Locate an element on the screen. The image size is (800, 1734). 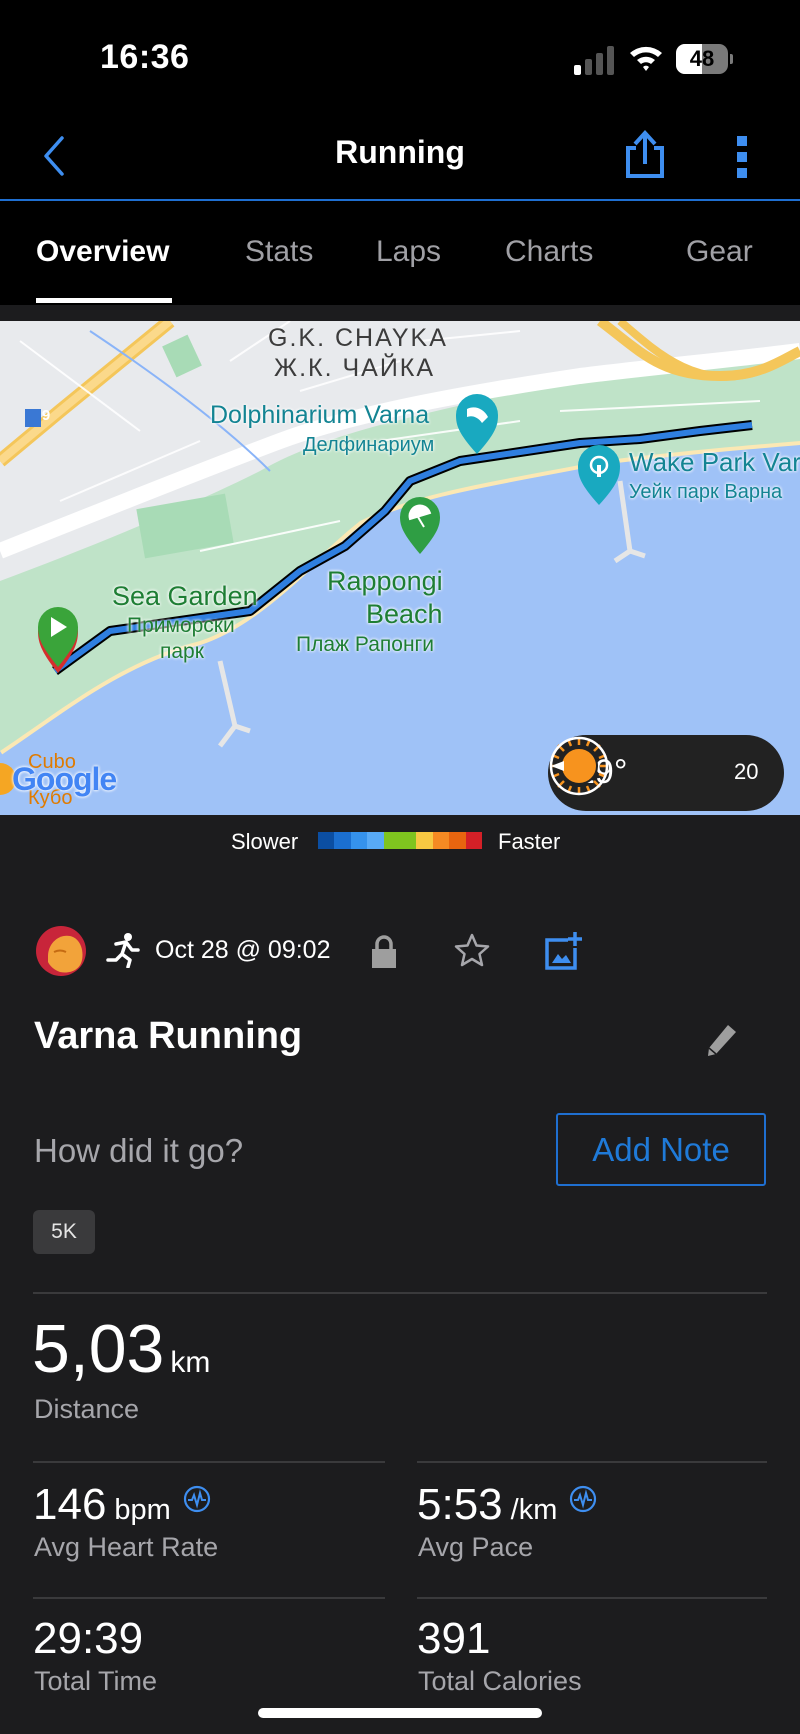
avg-hr-value: 146 is located at coordinates (70, 1504).